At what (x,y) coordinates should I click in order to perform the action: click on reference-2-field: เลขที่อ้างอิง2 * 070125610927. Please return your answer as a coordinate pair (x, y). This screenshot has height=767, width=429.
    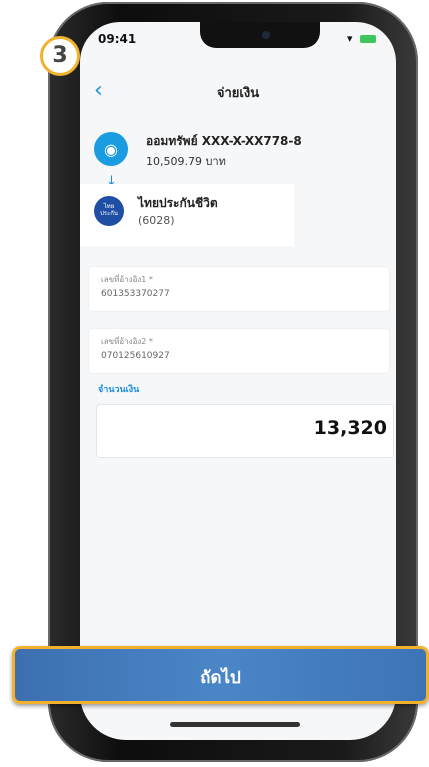
    Looking at the image, I should click on (239, 351).